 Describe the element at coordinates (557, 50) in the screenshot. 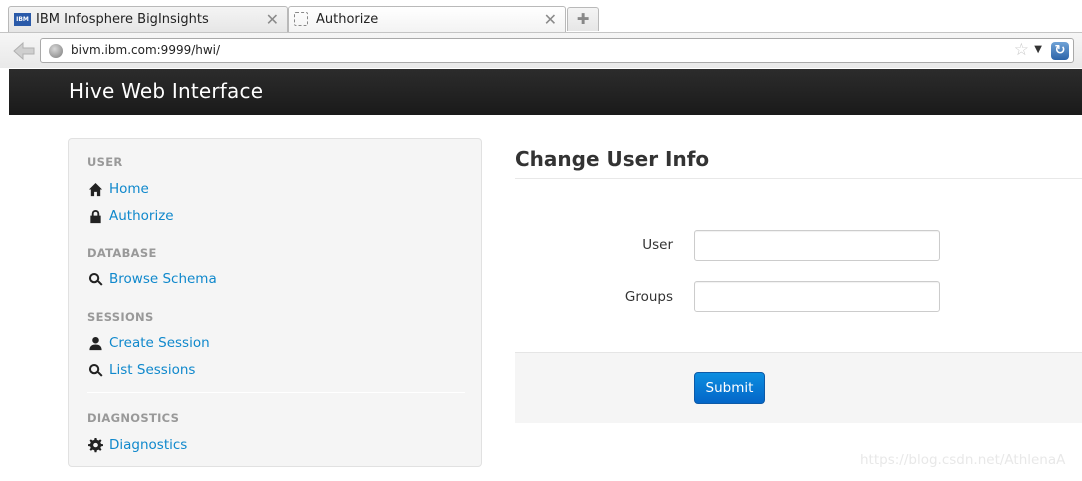

I see `url-bar: bivm.ibm.com:9999/hwi/ ☆ ▼ ↻` at that location.